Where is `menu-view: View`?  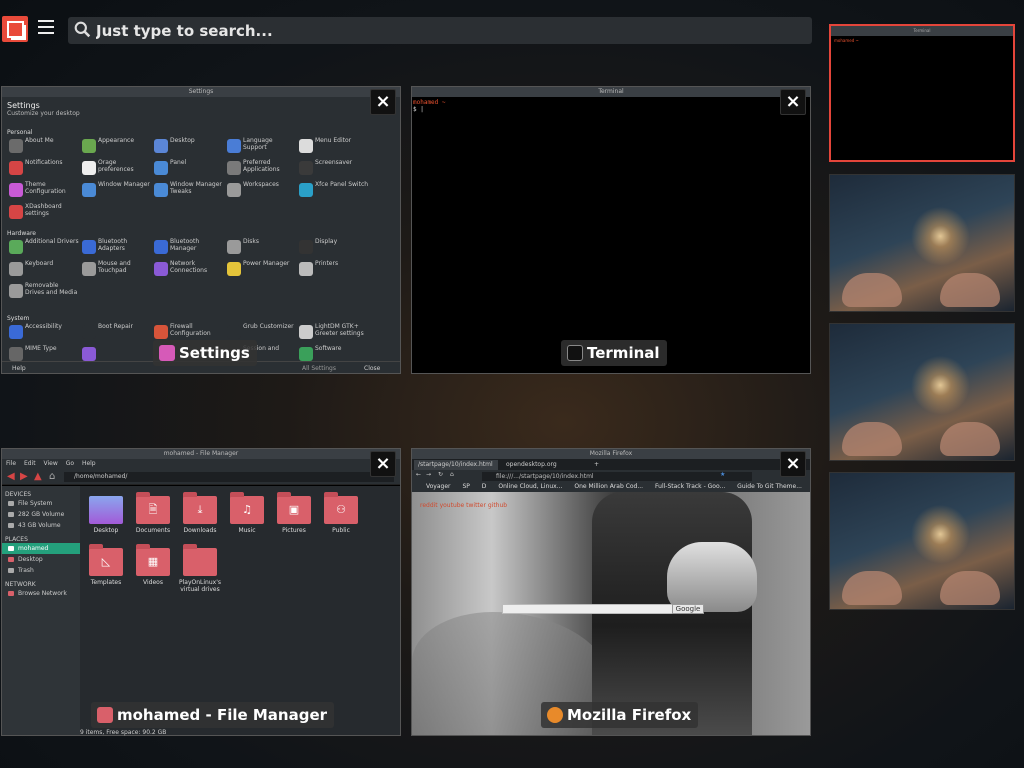 menu-view: View is located at coordinates (51, 463).